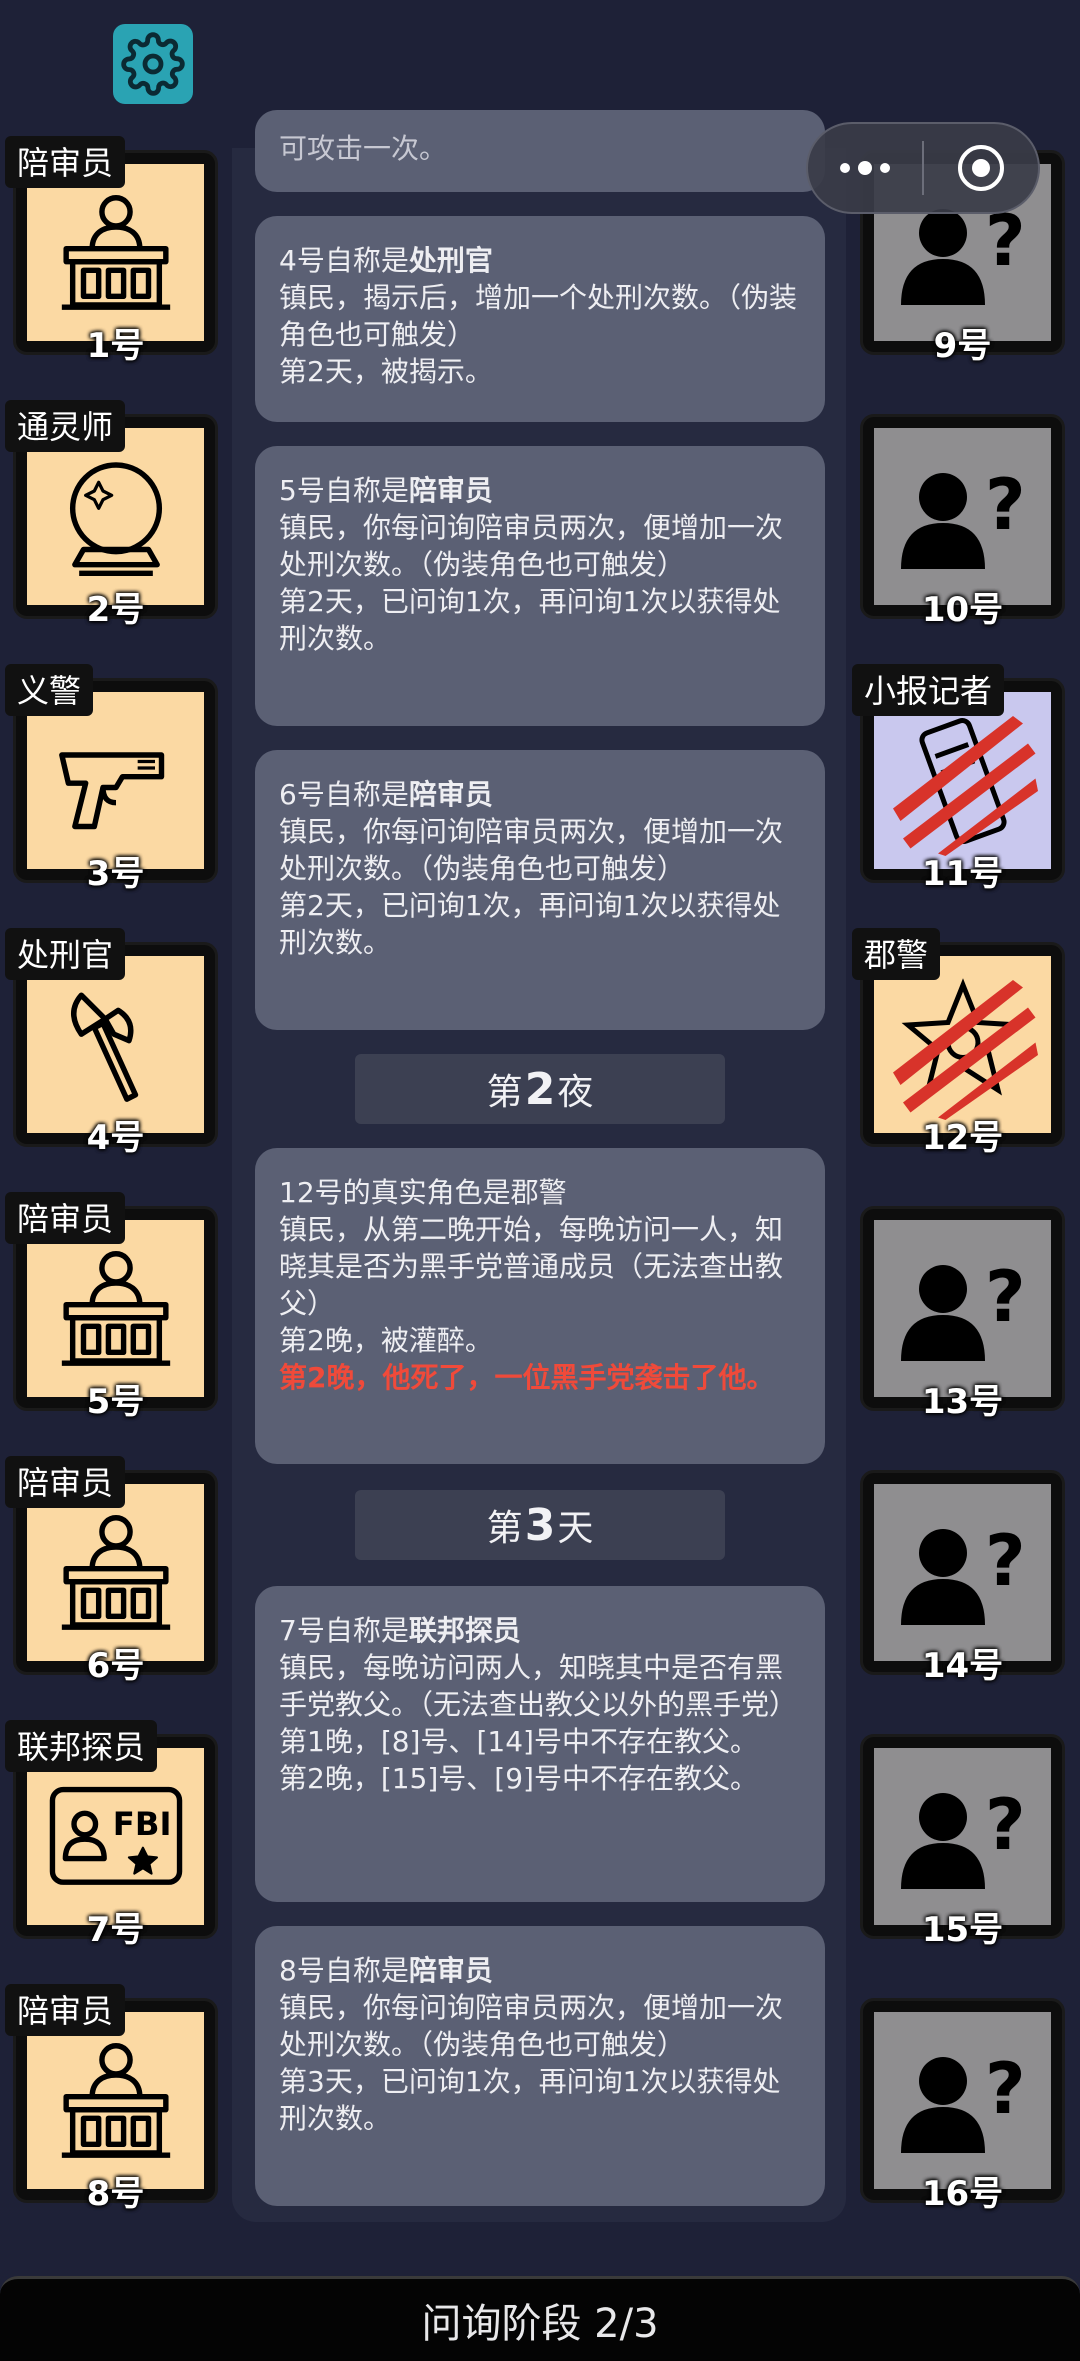 This screenshot has height=2361, width=1080. What do you see at coordinates (962, 1402) in the screenshot?
I see `player-number: 13号` at bounding box center [962, 1402].